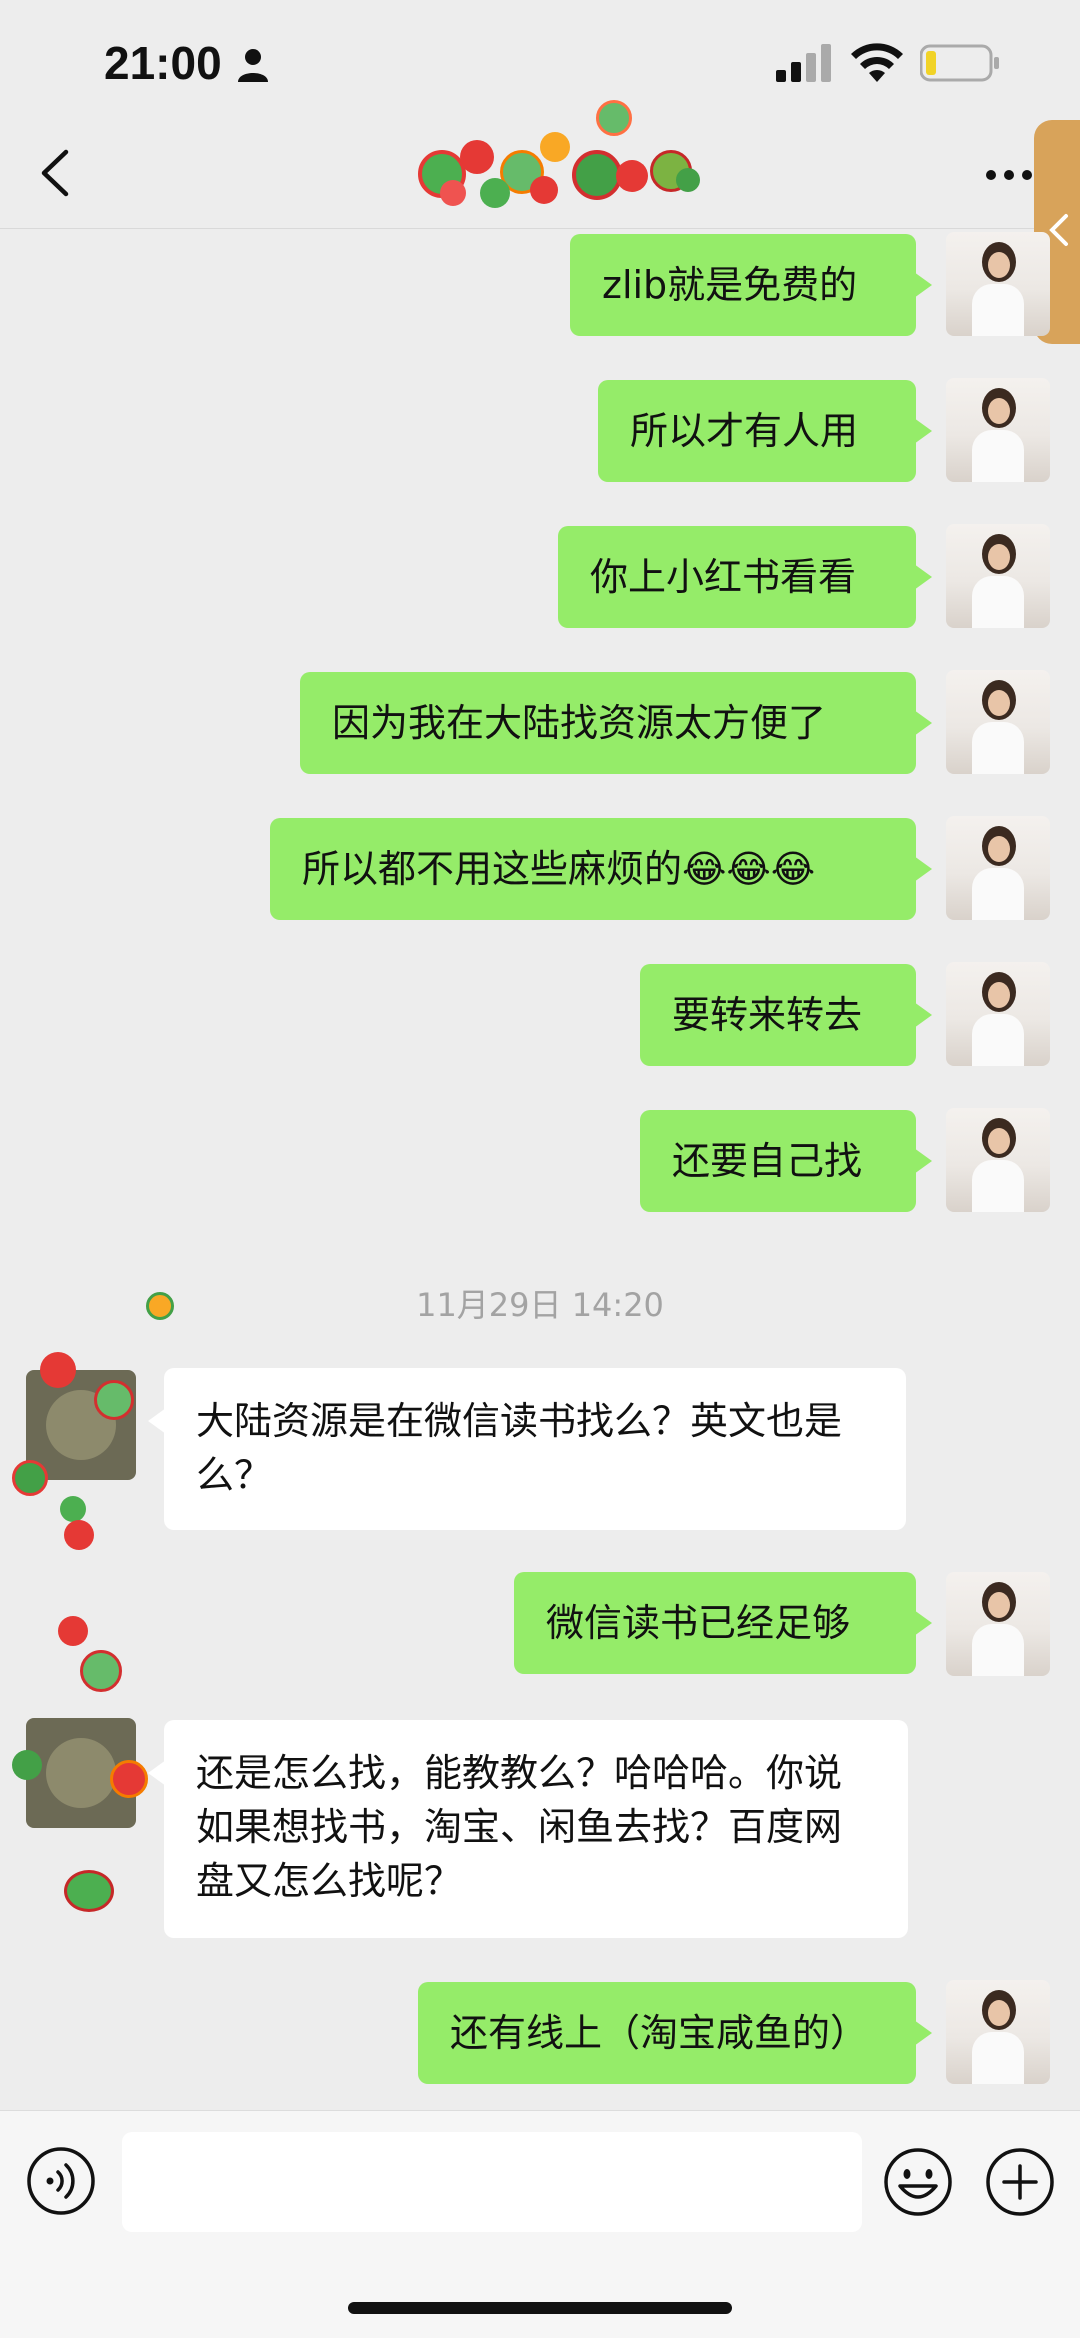 This screenshot has width=1080, height=2338. I want to click on message-bubble-outgoing: 还要自己找, so click(786, 1161).